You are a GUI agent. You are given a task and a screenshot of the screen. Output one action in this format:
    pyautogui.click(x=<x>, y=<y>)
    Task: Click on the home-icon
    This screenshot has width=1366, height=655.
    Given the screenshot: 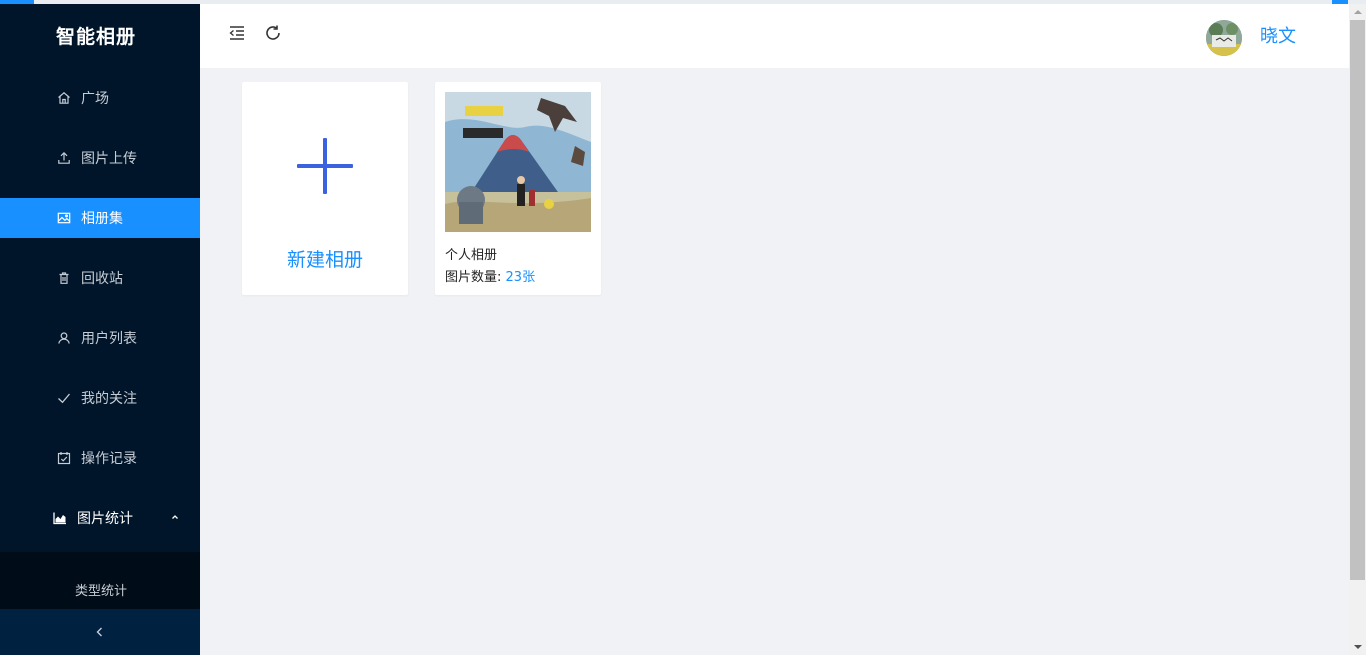 What is the action you would take?
    pyautogui.click(x=64, y=98)
    